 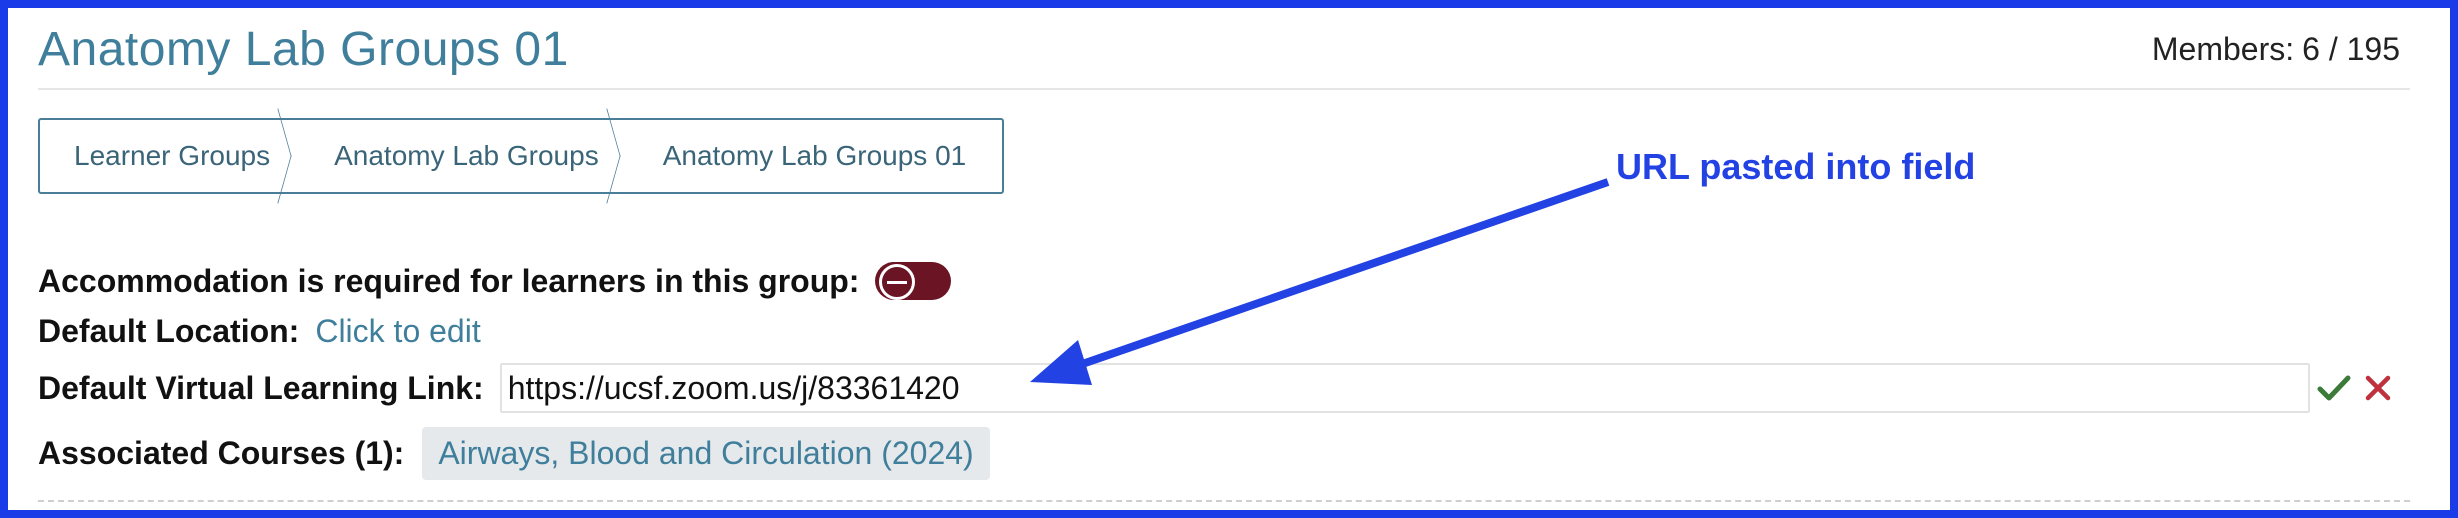 What do you see at coordinates (1320, 281) in the screenshot?
I see `annotation-arrow` at bounding box center [1320, 281].